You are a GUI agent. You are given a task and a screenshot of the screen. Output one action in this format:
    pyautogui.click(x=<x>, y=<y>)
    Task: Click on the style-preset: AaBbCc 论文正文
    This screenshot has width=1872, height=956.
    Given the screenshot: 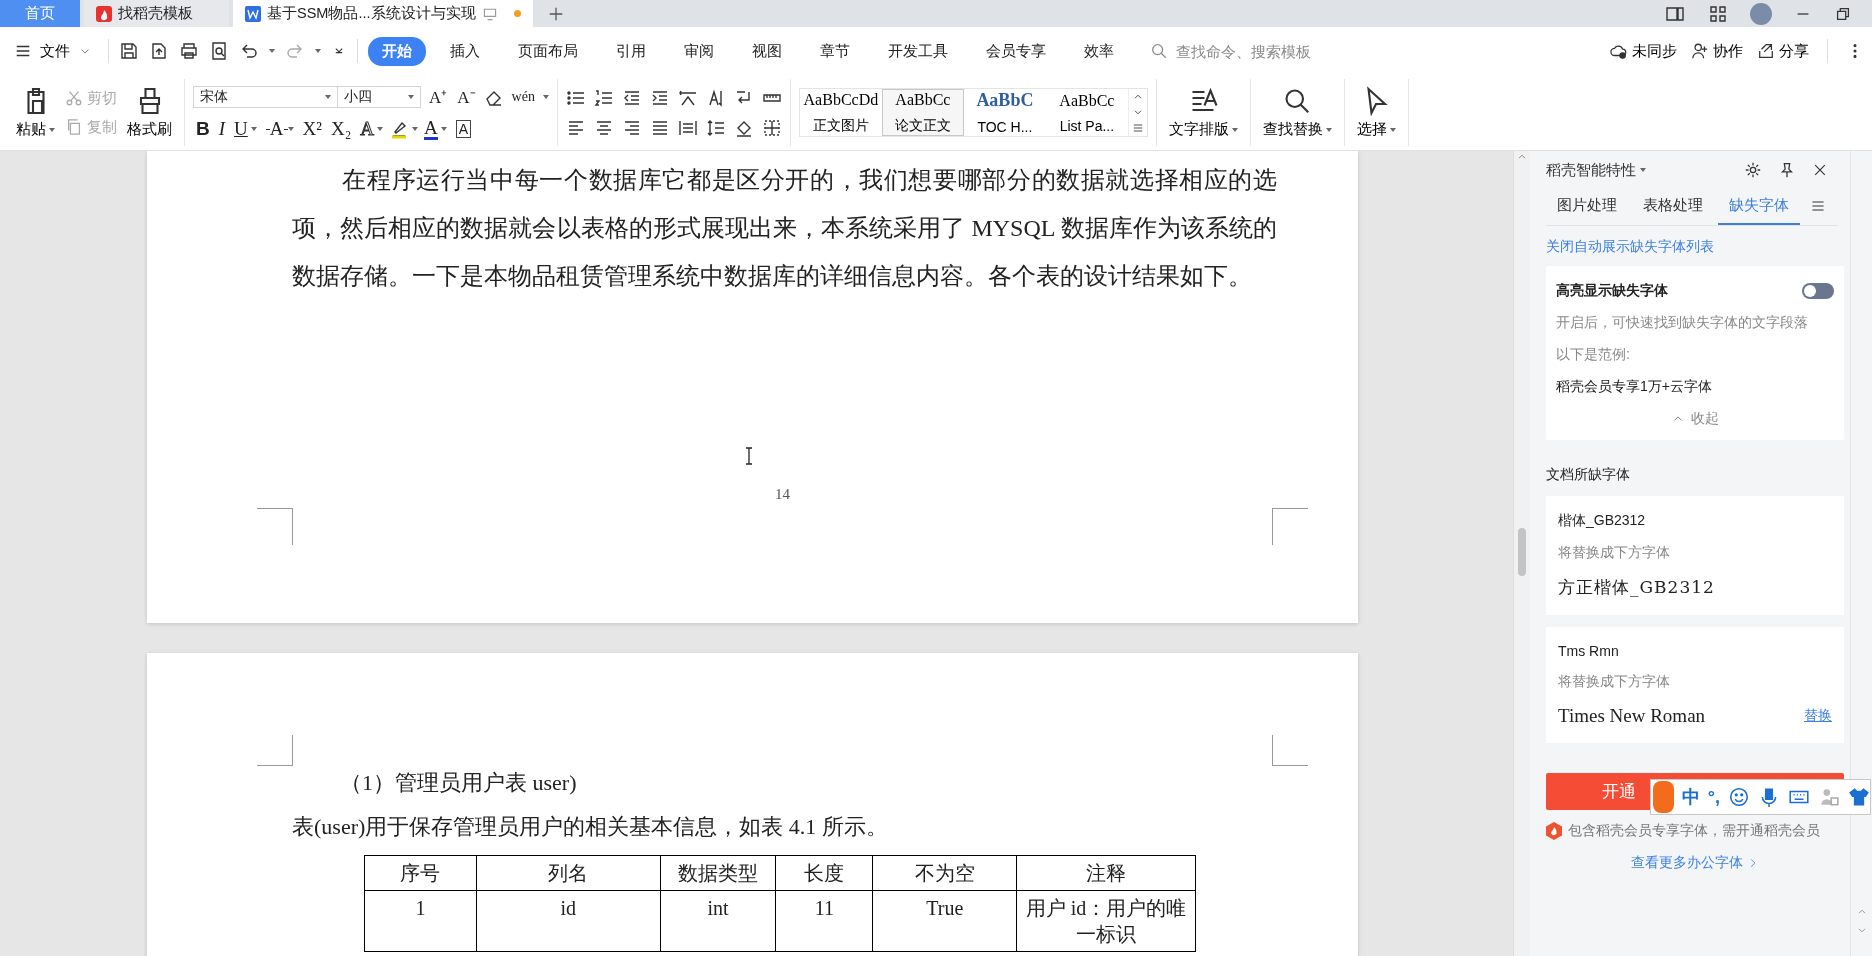 What is the action you would take?
    pyautogui.click(x=922, y=112)
    